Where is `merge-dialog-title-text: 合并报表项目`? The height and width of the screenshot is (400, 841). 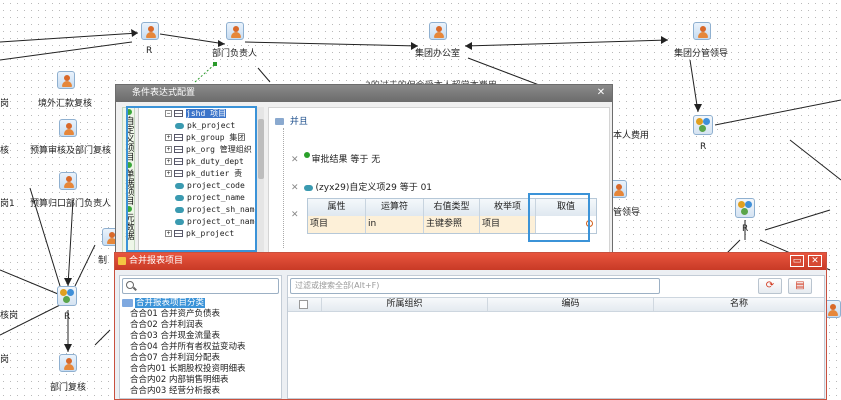 merge-dialog-title-text: 合并报表项目 is located at coordinates (156, 261).